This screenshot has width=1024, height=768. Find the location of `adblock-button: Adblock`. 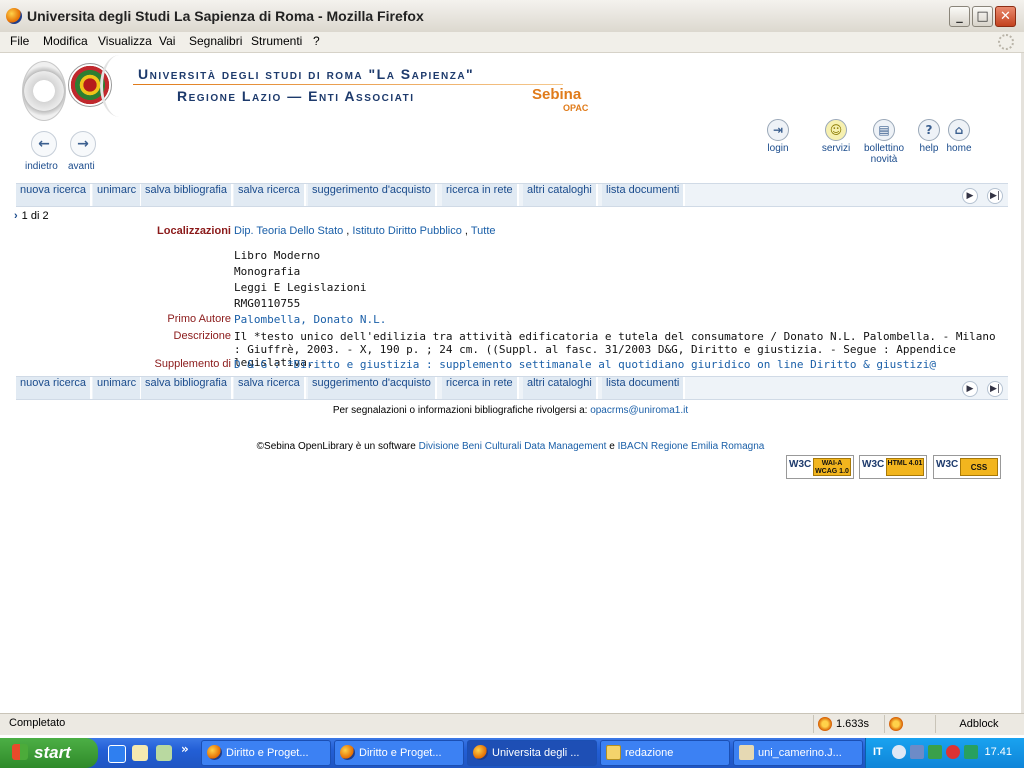

adblock-button: Adblock is located at coordinates (978, 724).